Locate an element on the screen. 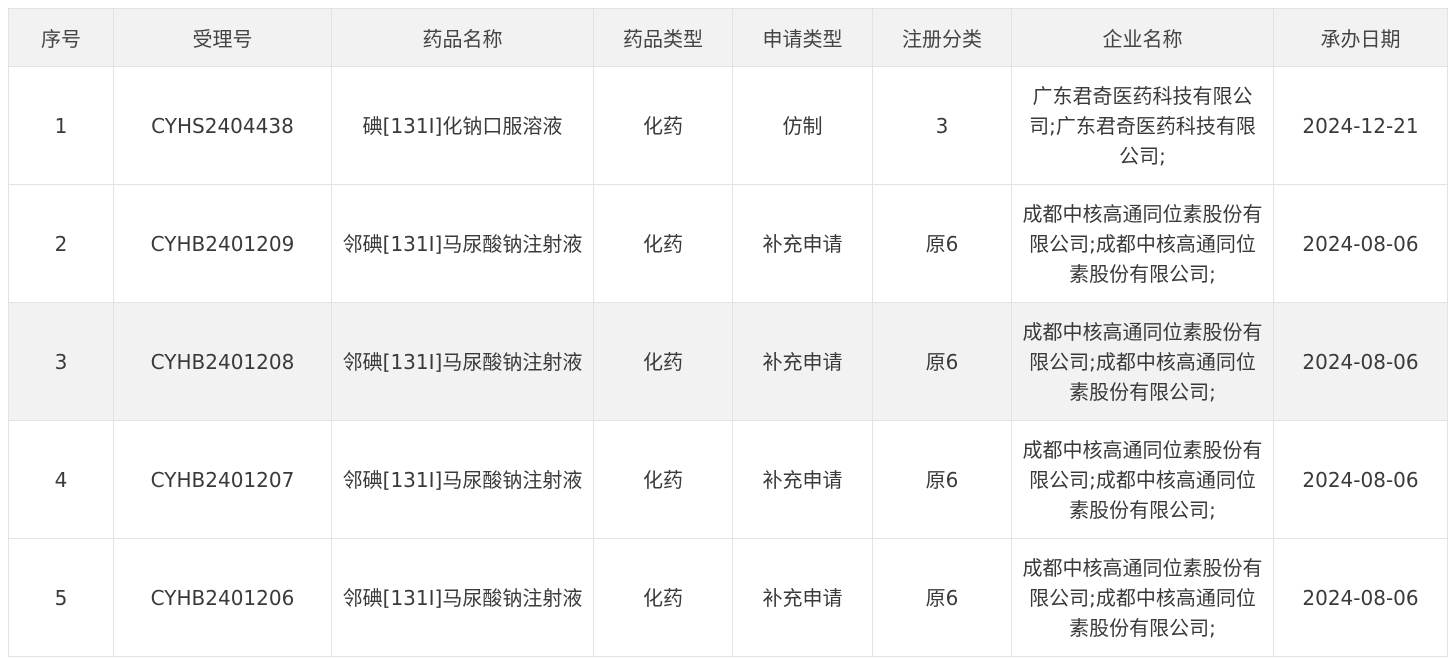 Image resolution: width=1452 pixels, height=659 pixels. cell-acceptance-no: CYHB2401208 is located at coordinates (222, 361).